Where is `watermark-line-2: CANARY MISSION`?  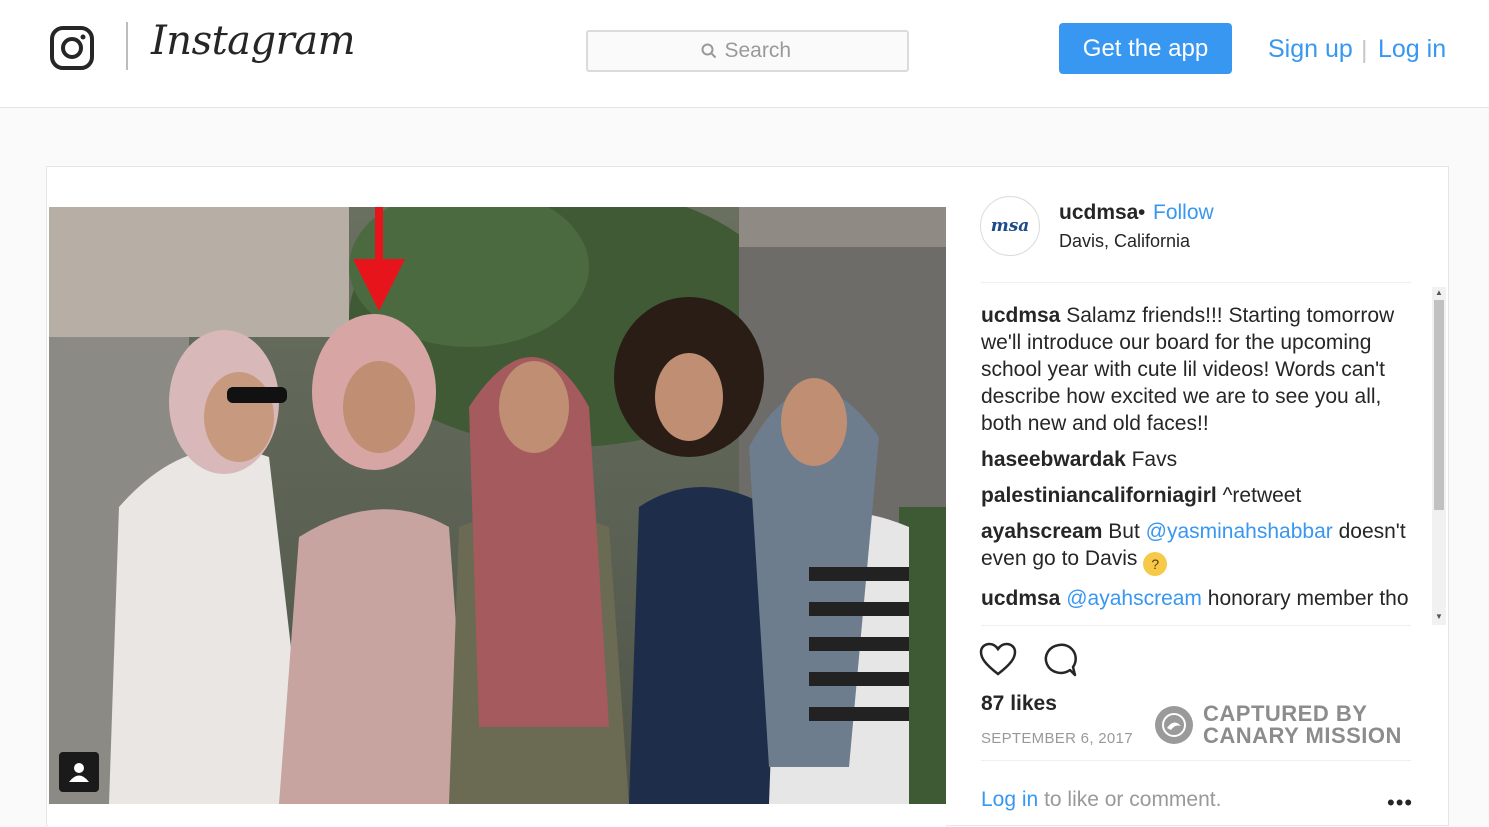
watermark-line-2: CANARY MISSION is located at coordinates (1302, 735).